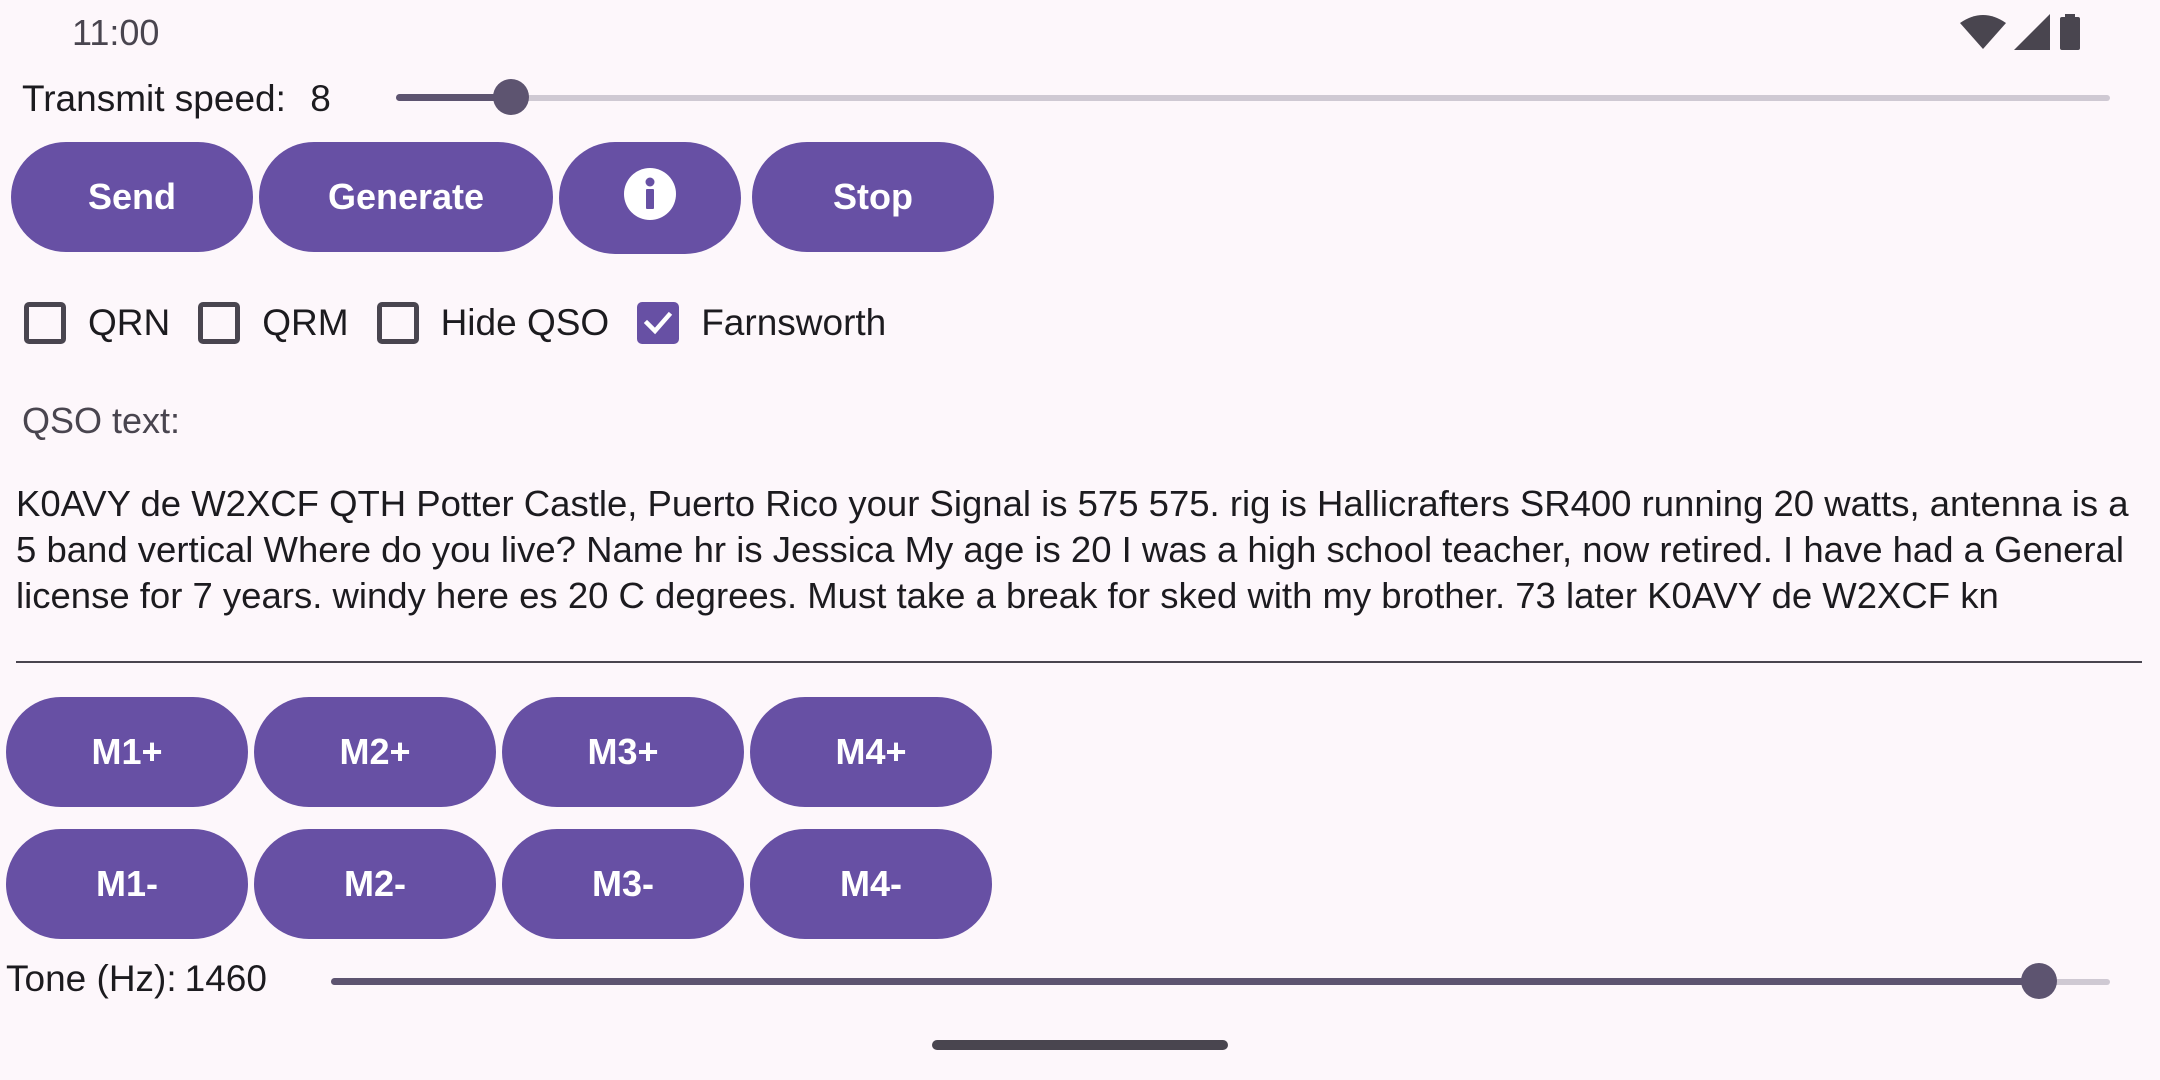 This screenshot has height=1080, width=2160. I want to click on checkbox-checked-box, so click(658, 323).